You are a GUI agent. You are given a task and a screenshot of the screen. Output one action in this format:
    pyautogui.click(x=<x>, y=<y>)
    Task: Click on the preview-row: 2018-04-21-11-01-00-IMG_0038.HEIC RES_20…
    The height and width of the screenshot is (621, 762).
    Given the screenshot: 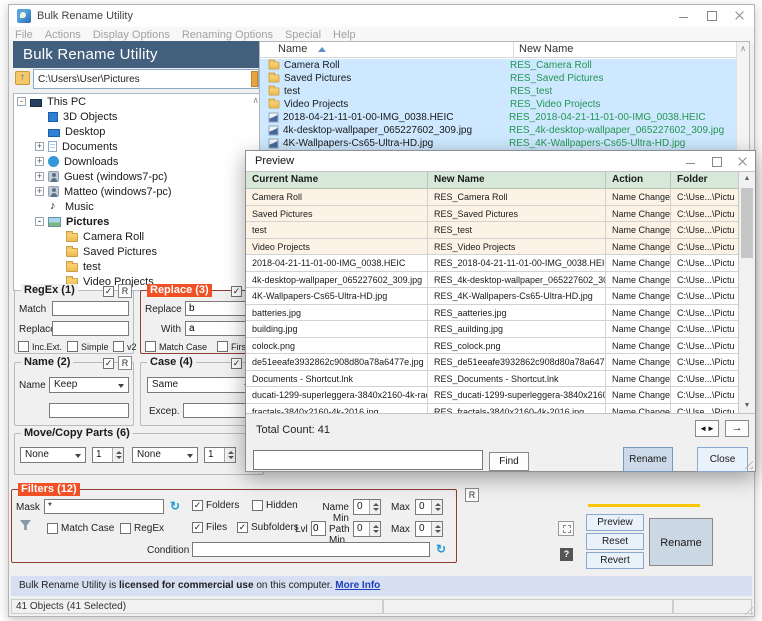 What is the action you would take?
    pyautogui.click(x=493, y=263)
    